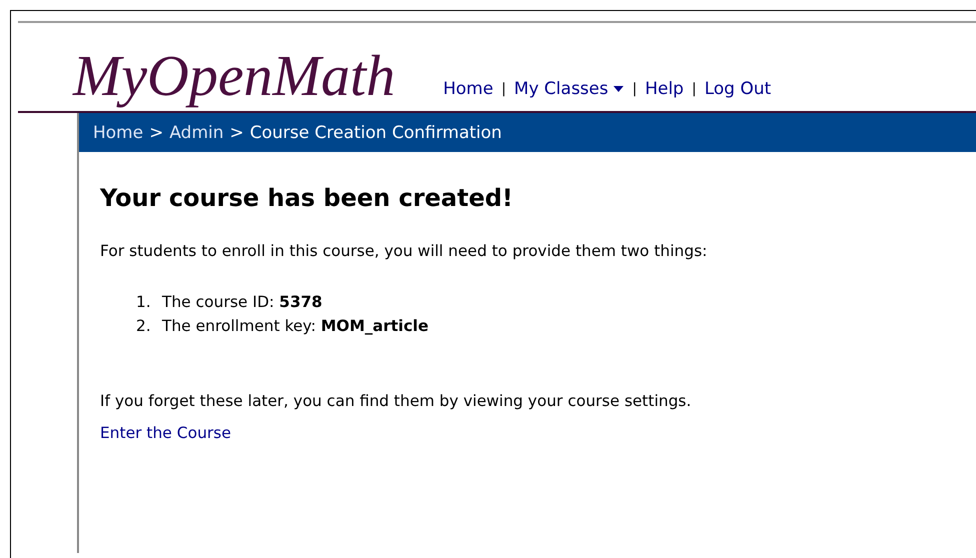 The width and height of the screenshot is (976, 558). I want to click on step-text: The enrollment key: MOM_article, so click(295, 326).